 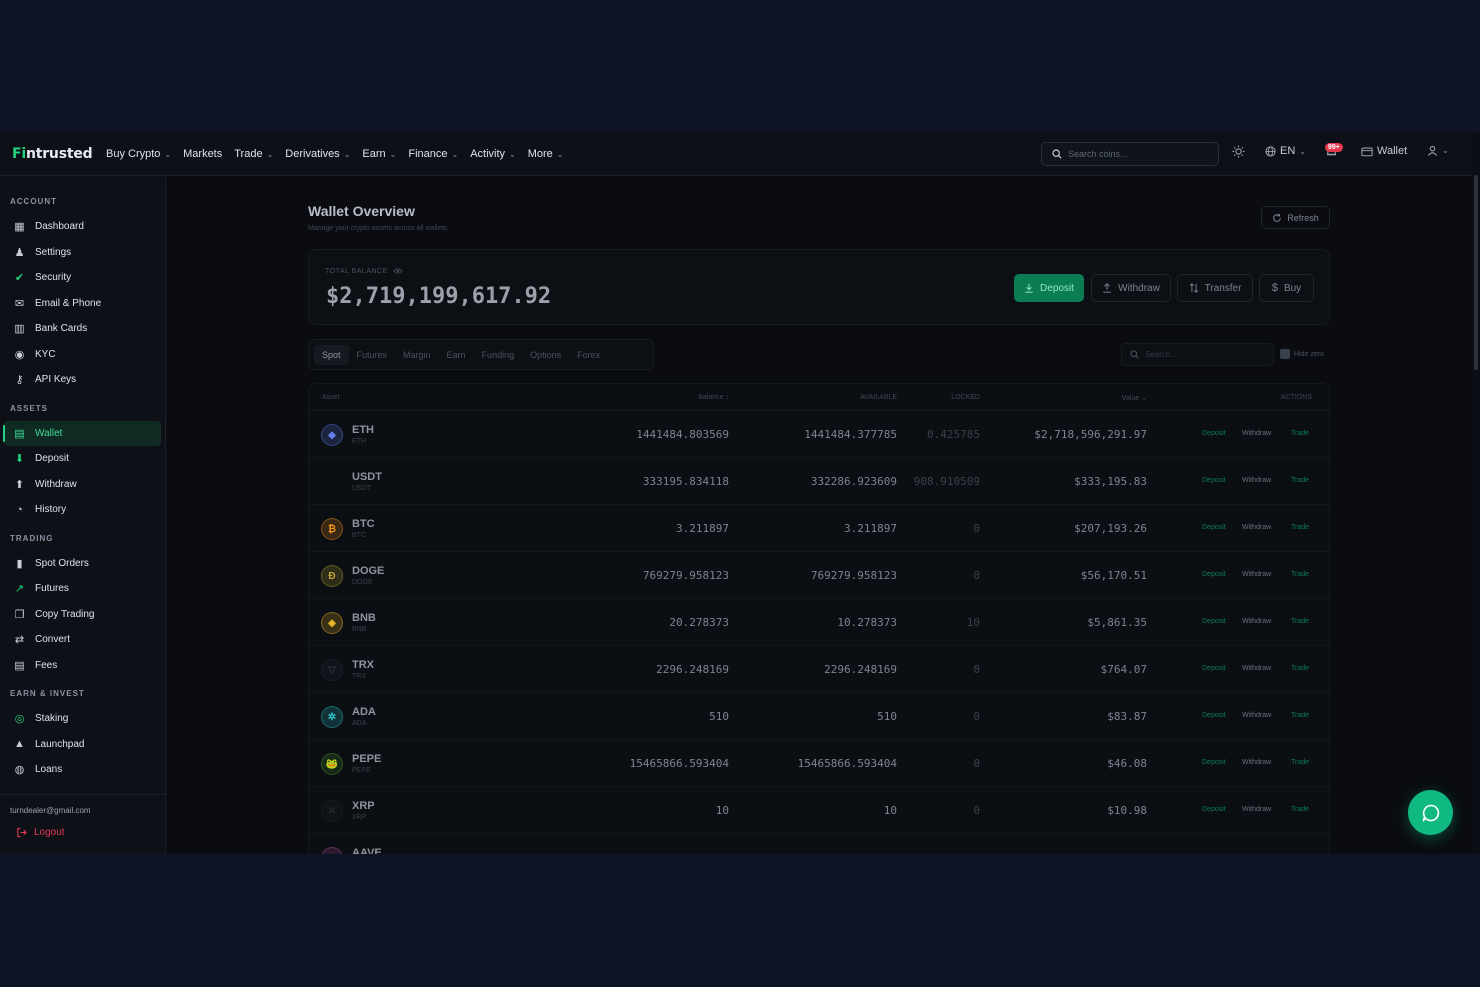 What do you see at coordinates (1138, 154) in the screenshot?
I see `coin-search-input` at bounding box center [1138, 154].